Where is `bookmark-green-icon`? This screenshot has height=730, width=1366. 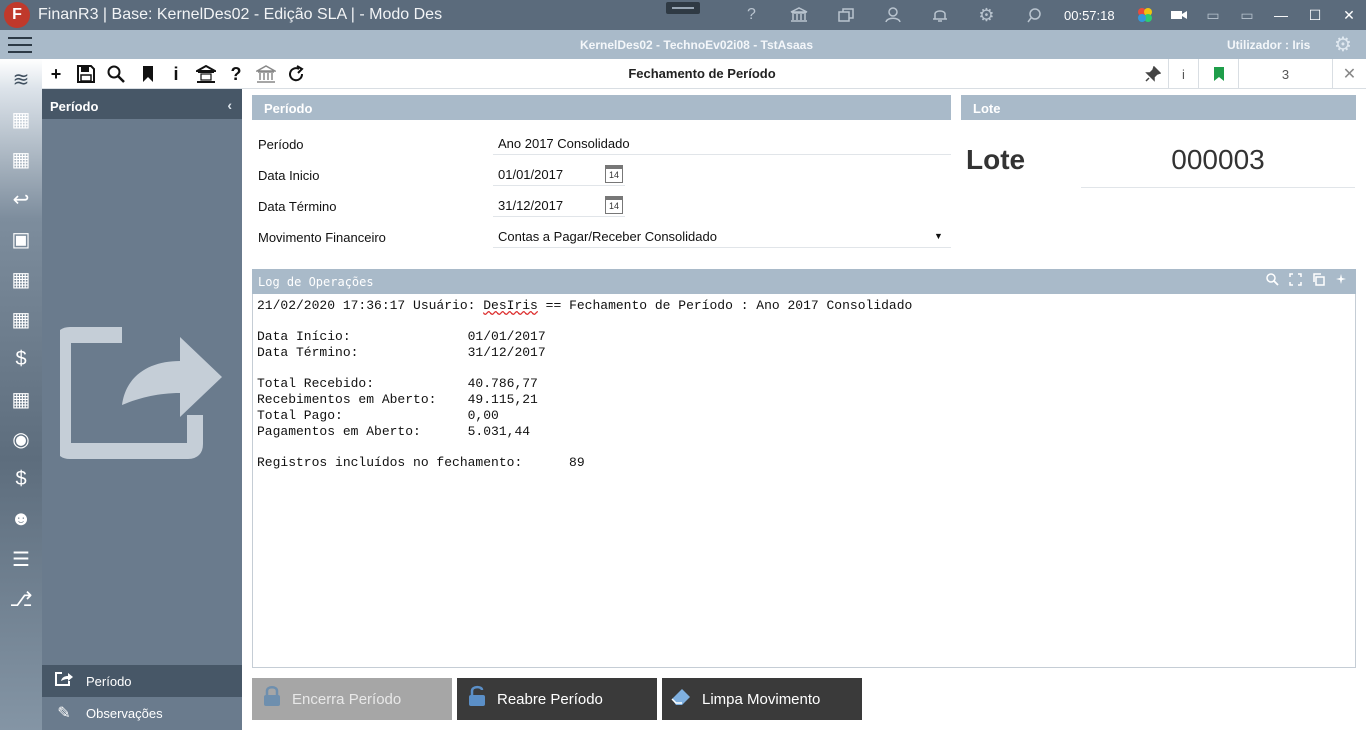
bookmark-green-icon is located at coordinates (1218, 74).